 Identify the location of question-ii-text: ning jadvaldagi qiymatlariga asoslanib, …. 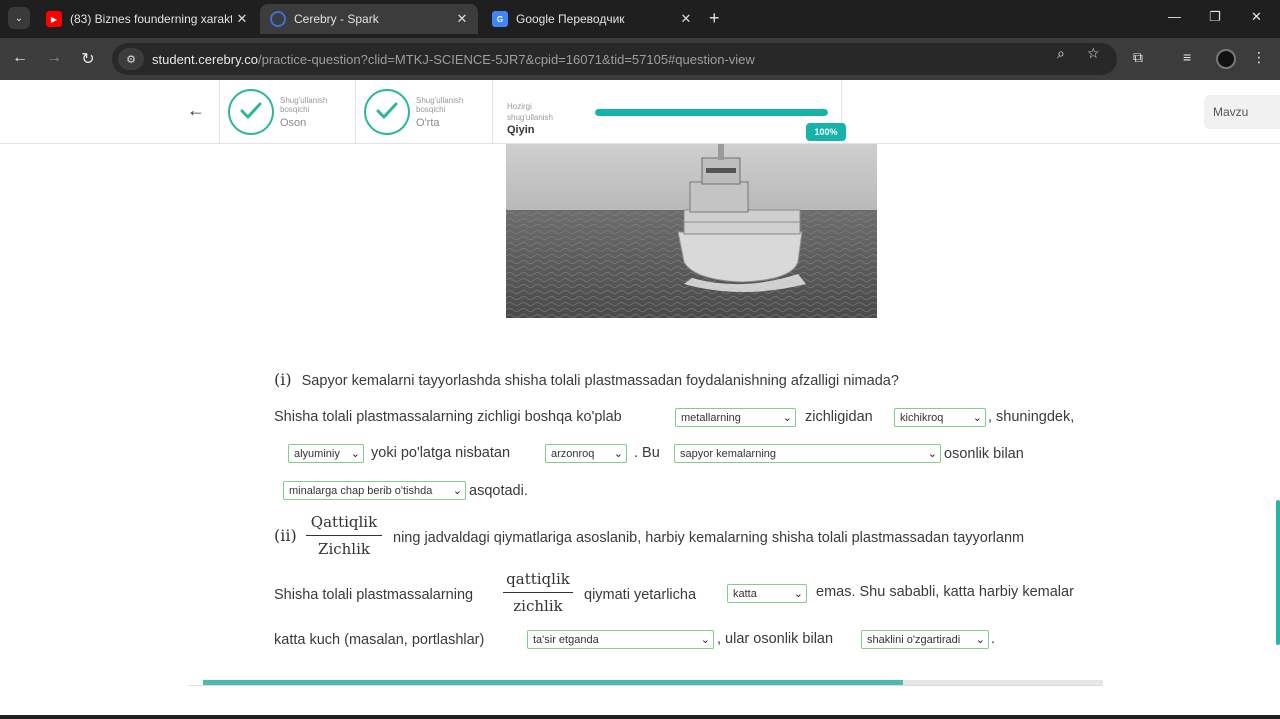
(709, 538).